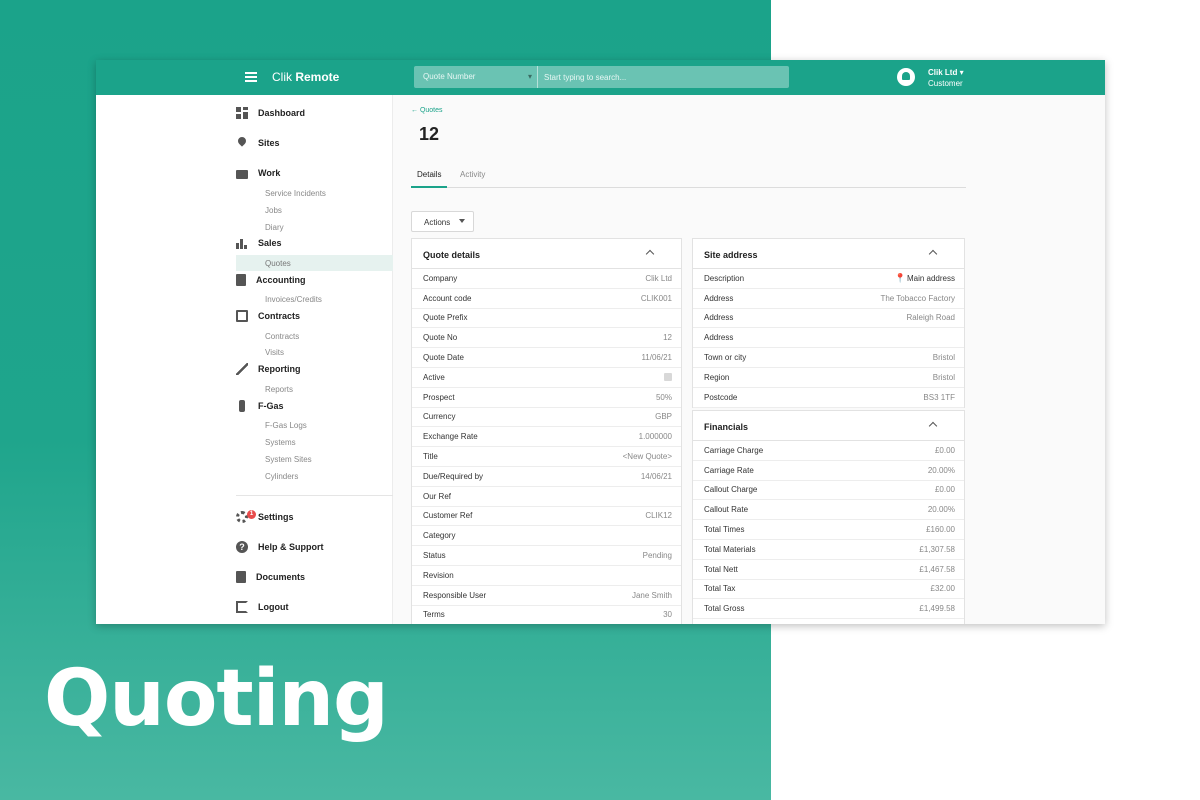 The image size is (1200, 800). Describe the element at coordinates (729, 470) in the screenshot. I see `row-label: Carriage Rate` at that location.